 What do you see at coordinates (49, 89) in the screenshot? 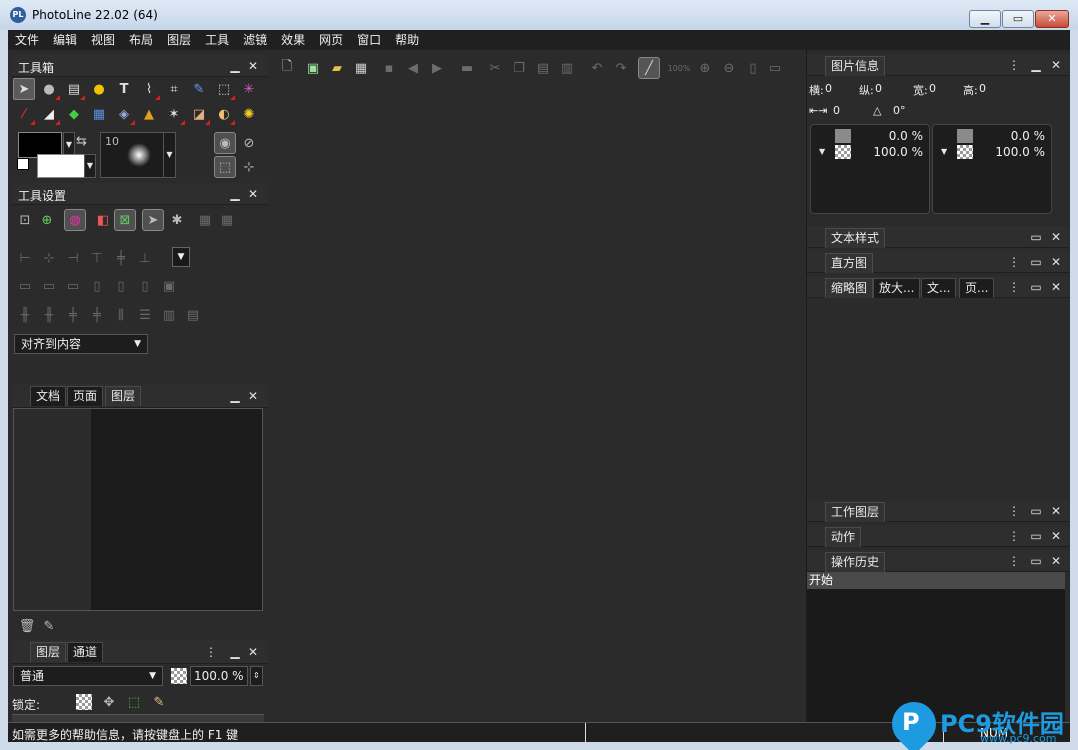
I see `sphere-tool-icon: ●` at bounding box center [49, 89].